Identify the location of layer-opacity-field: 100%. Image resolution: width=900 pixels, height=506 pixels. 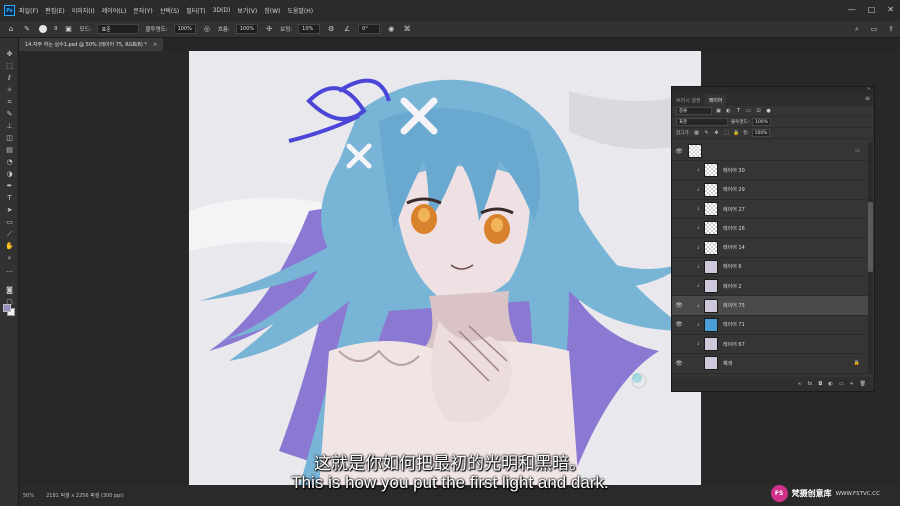
(761, 122).